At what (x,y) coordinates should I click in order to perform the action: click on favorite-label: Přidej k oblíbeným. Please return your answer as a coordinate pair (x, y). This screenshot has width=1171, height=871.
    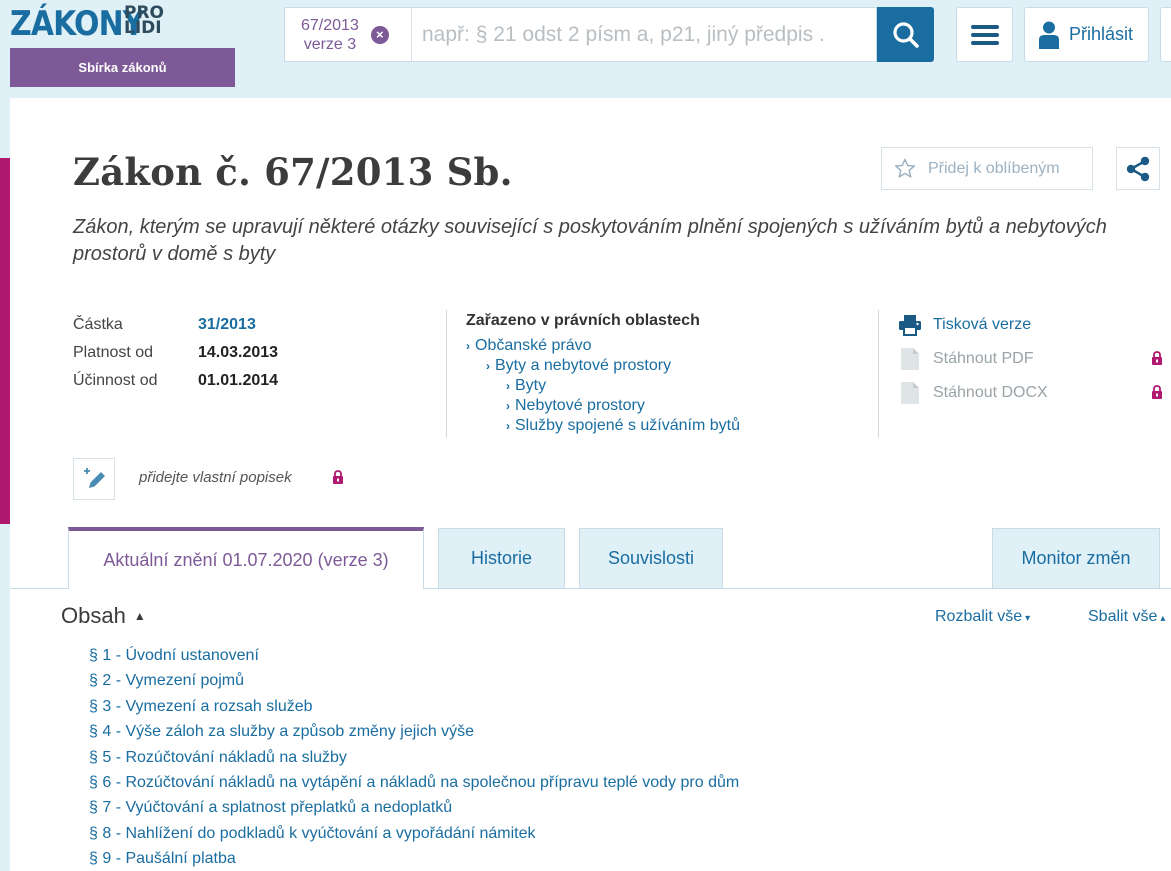
    Looking at the image, I should click on (994, 168).